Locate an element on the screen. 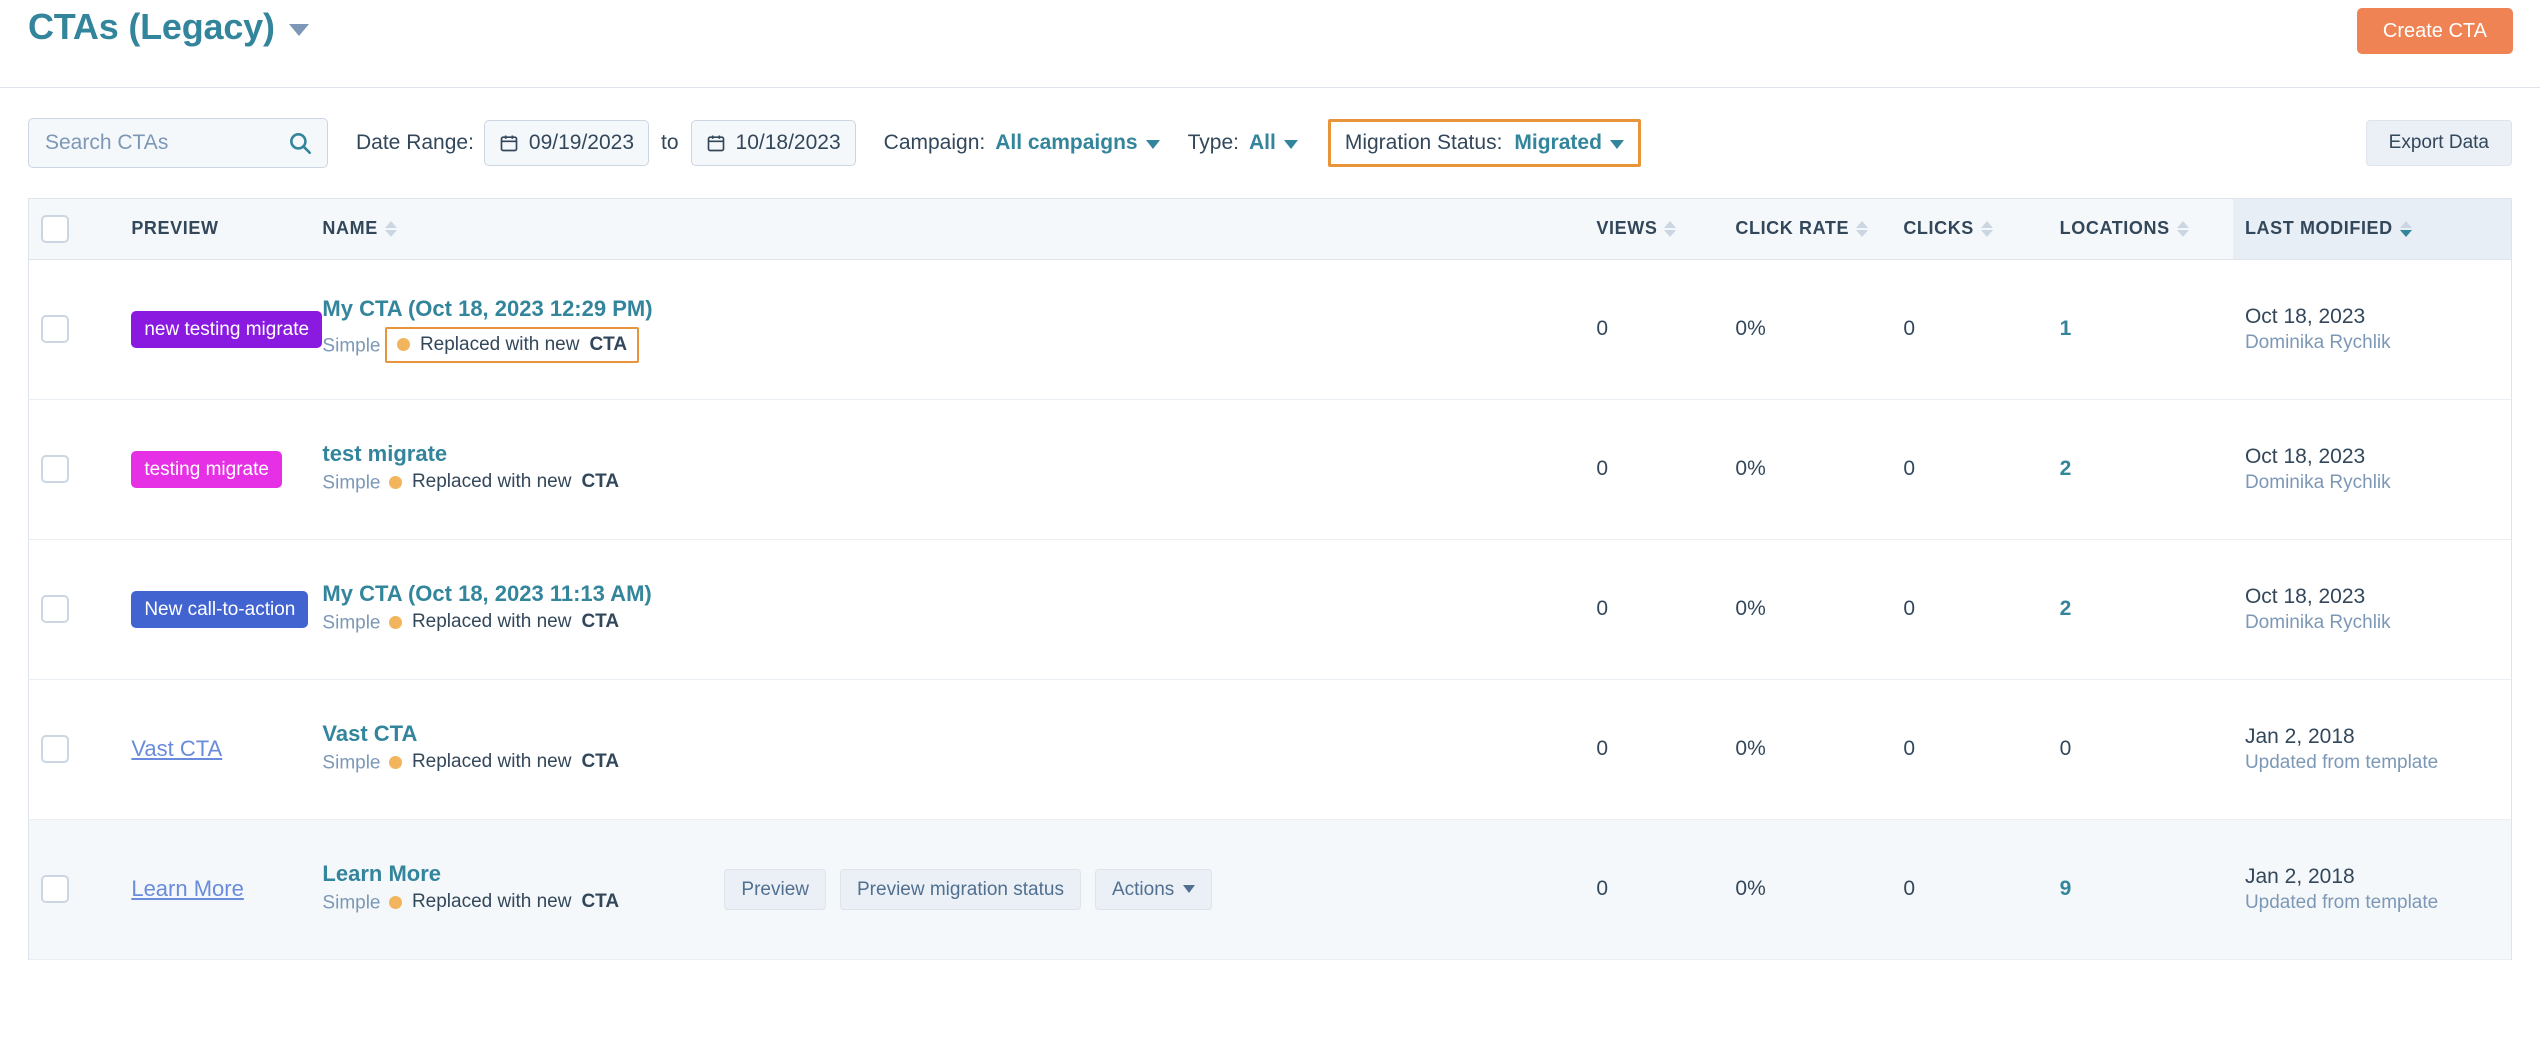 The width and height of the screenshot is (2540, 1044). column-header-clicks: CLICKS is located at coordinates (1969, 229).